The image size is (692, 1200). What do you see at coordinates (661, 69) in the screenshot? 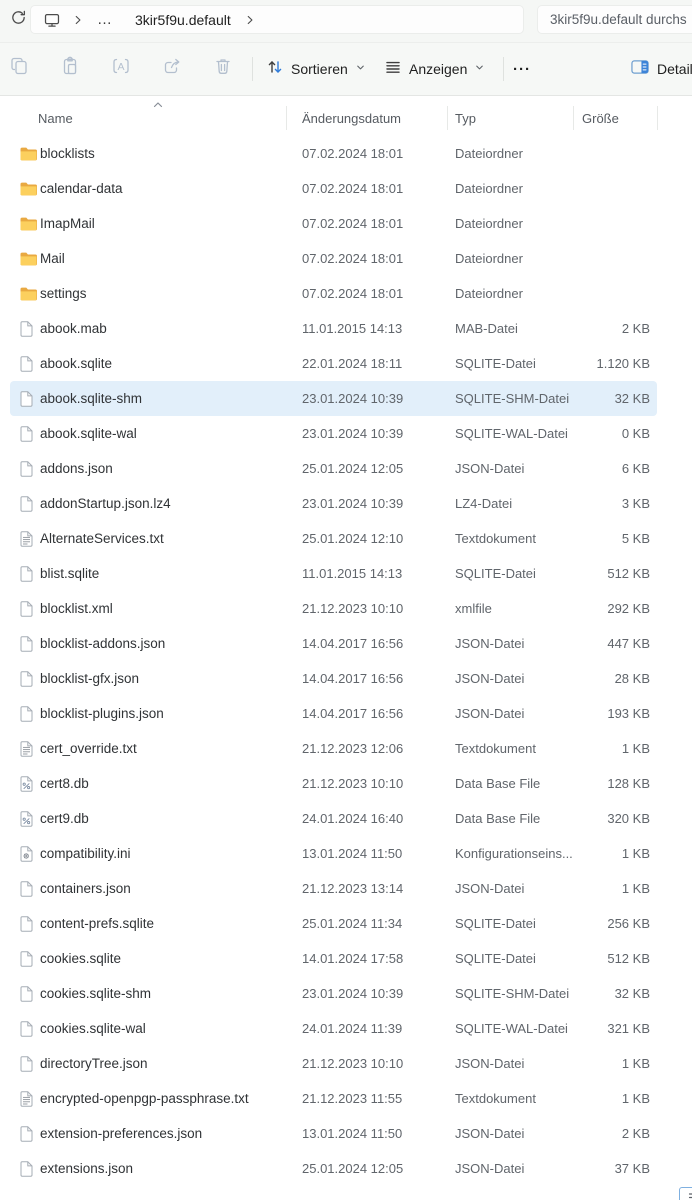
I see `details-pane-button: Details` at bounding box center [661, 69].